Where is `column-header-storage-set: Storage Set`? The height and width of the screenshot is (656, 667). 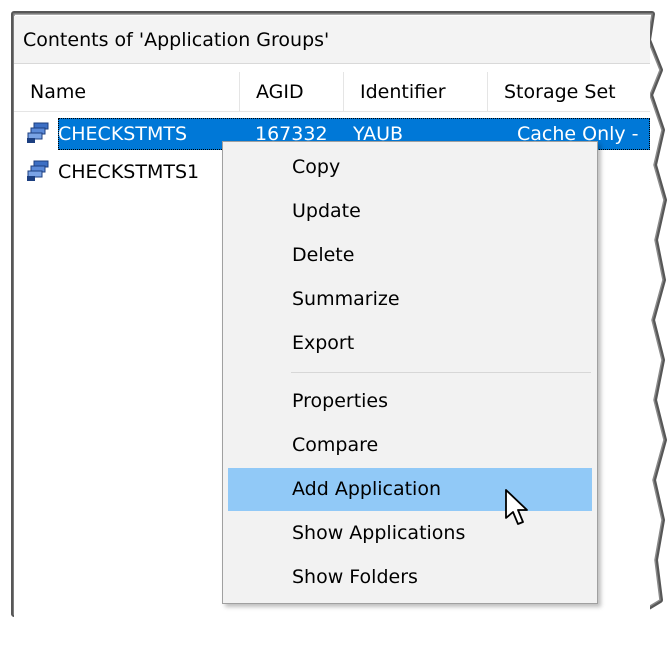
column-header-storage-set: Storage Set is located at coordinates (569, 92).